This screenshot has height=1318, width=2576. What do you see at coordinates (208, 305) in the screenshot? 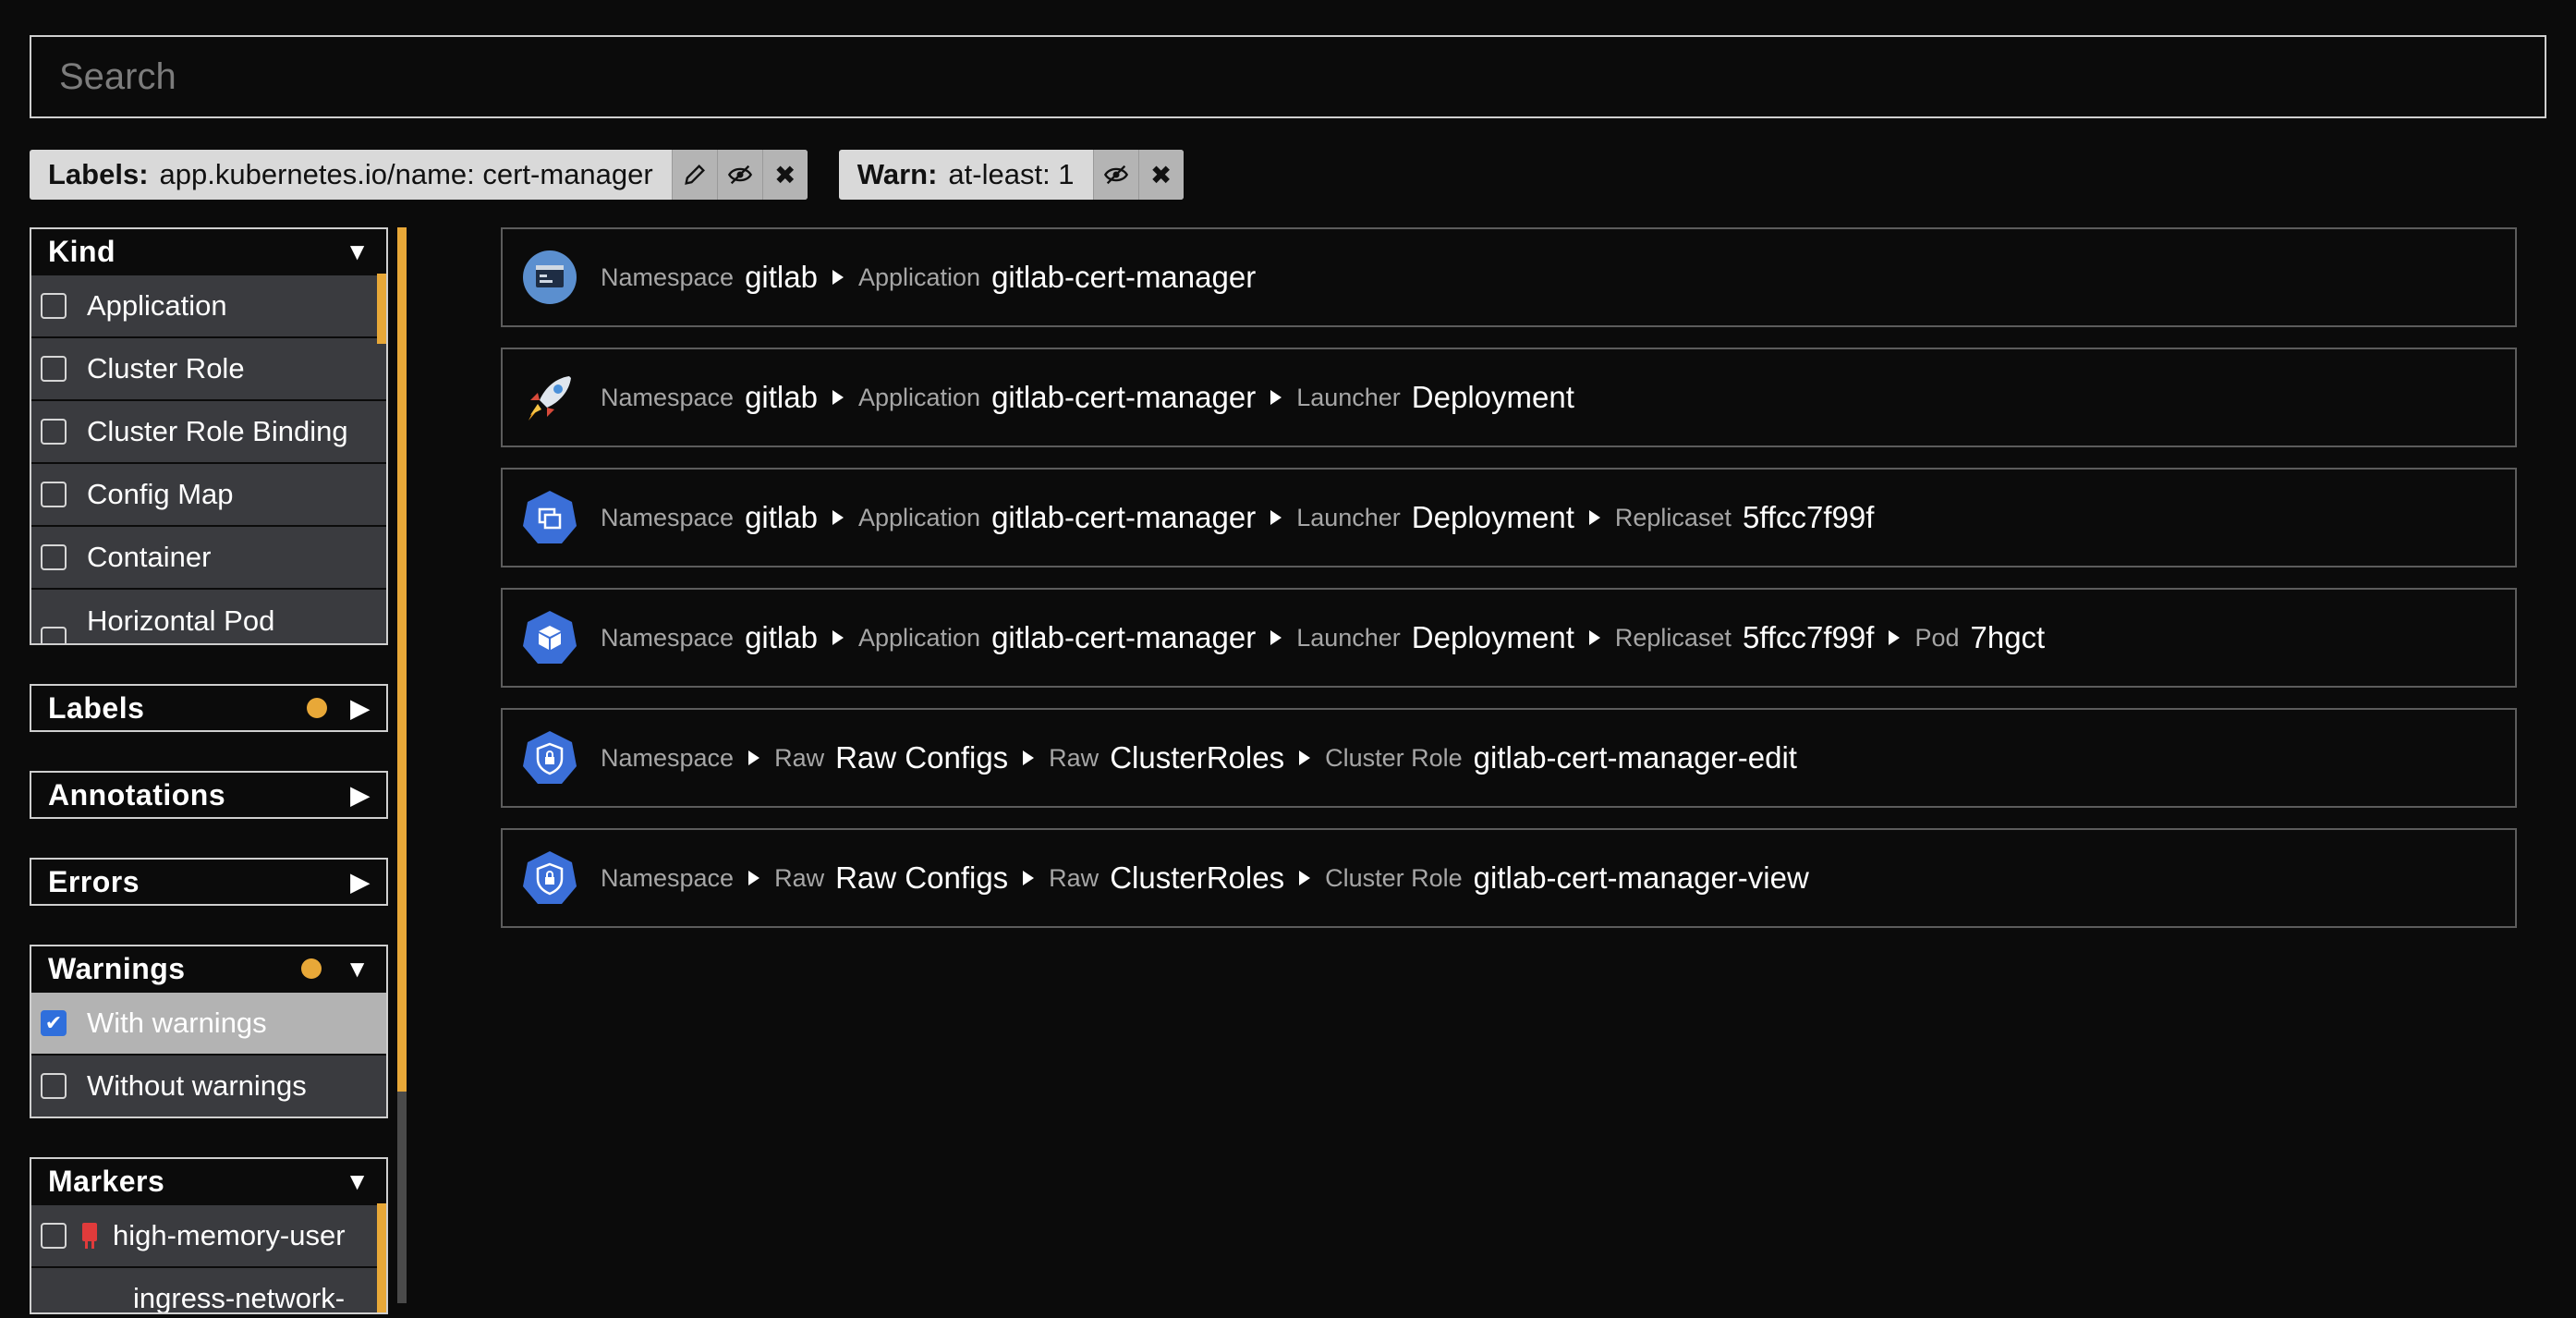
I see `kind-option: Application` at bounding box center [208, 305].